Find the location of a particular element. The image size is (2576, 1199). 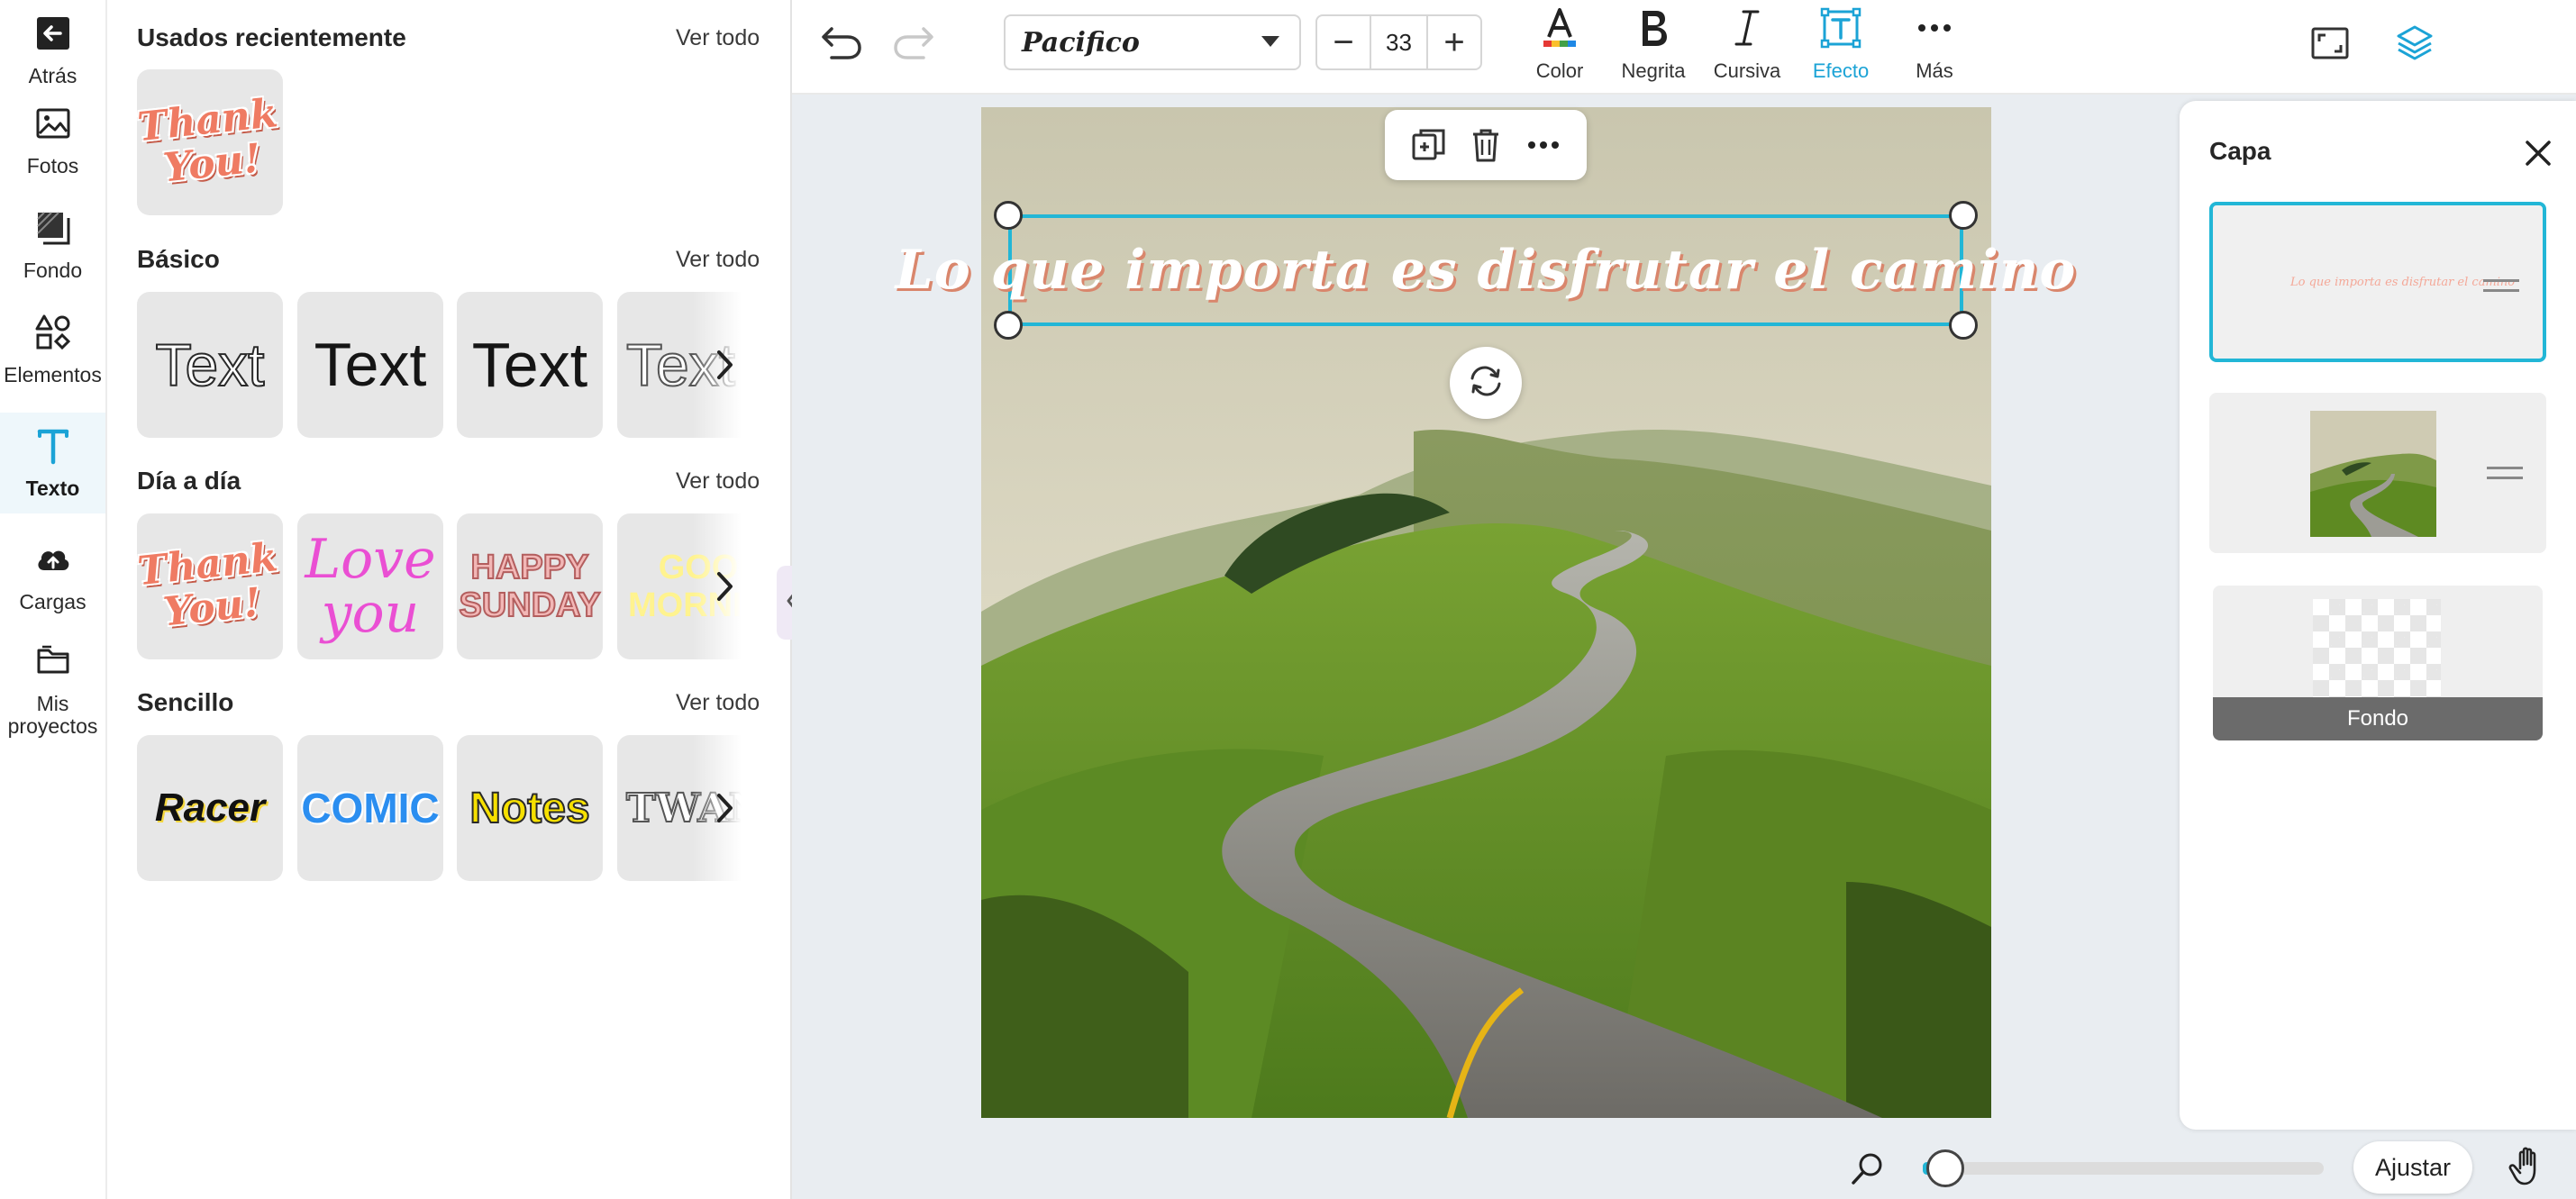

section-title-recent: Usados recientemente is located at coordinates (271, 37).